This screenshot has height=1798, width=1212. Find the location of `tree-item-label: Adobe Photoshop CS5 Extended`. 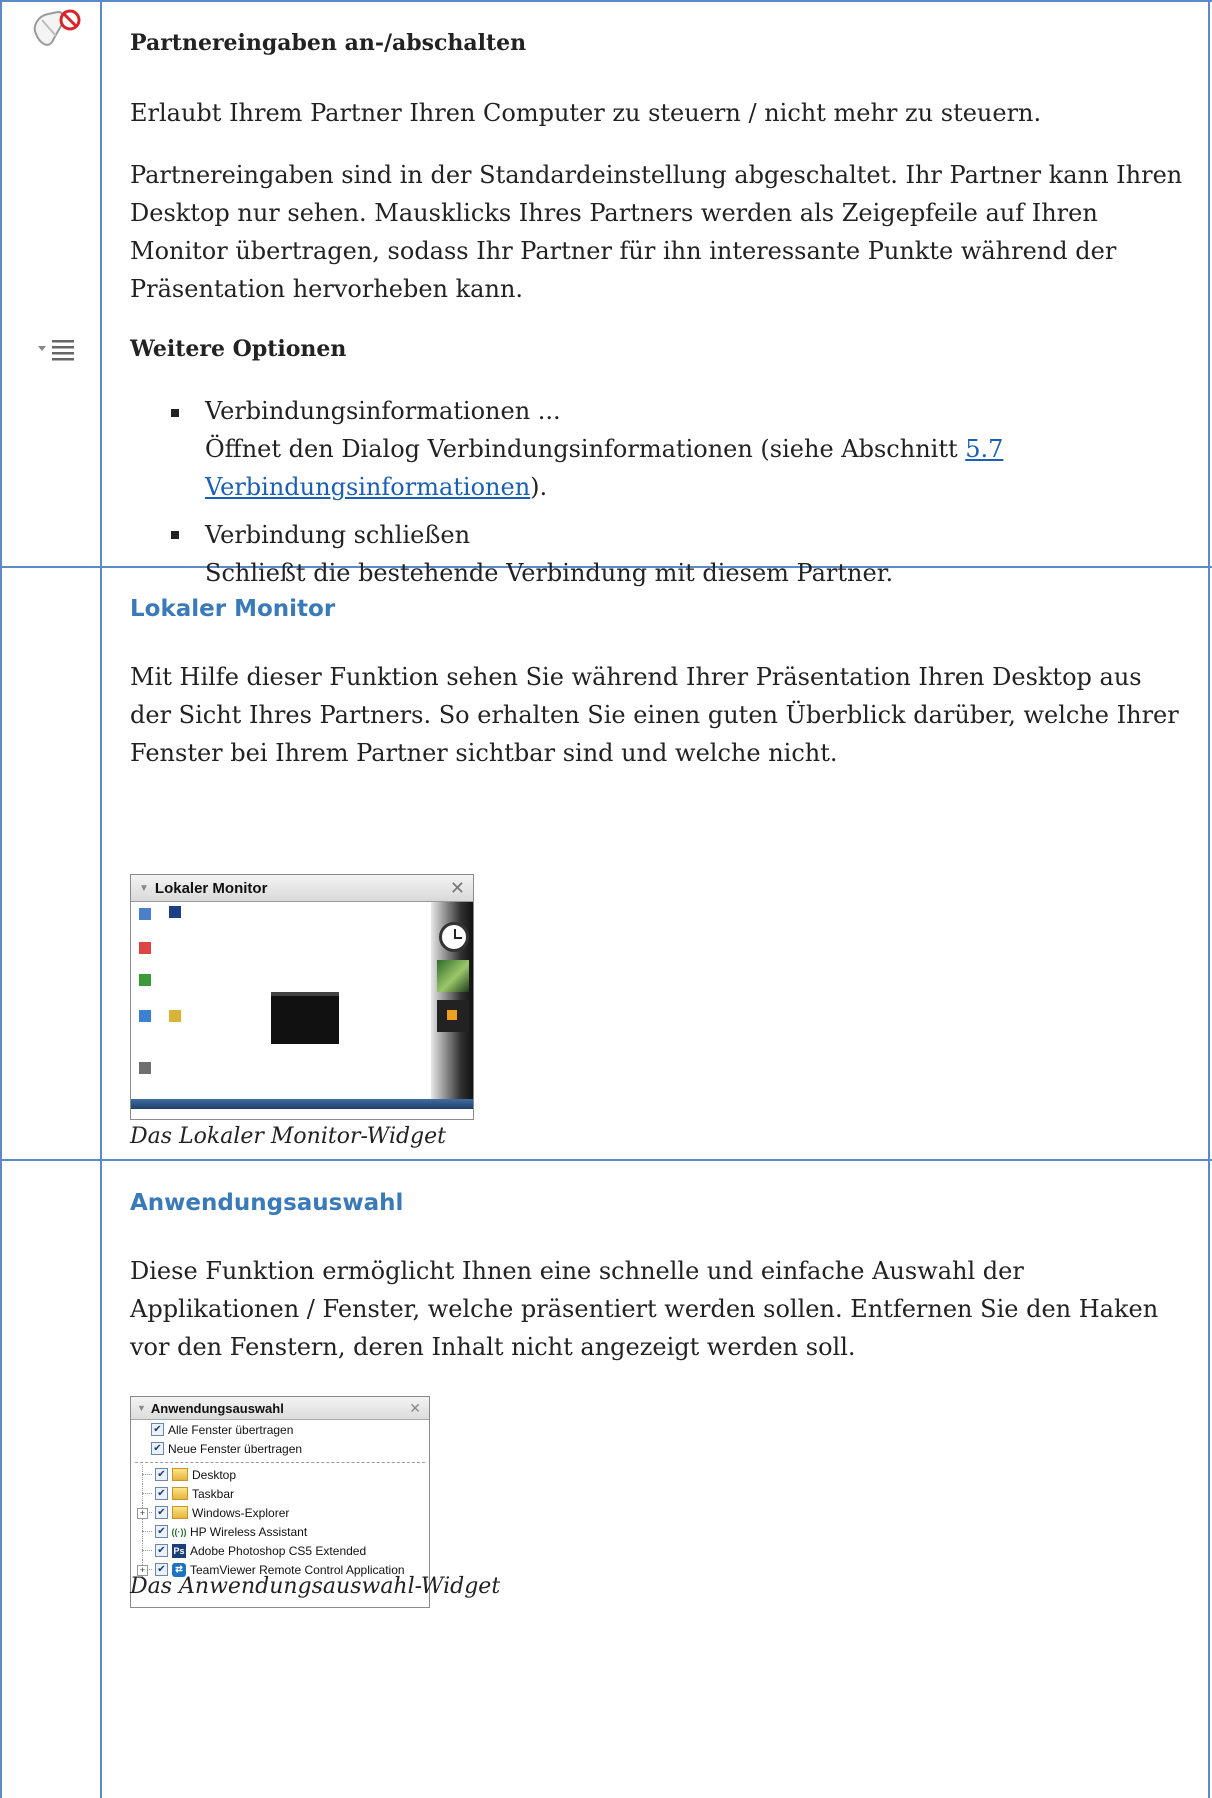

tree-item-label: Adobe Photoshop CS5 Extended is located at coordinates (278, 1550).